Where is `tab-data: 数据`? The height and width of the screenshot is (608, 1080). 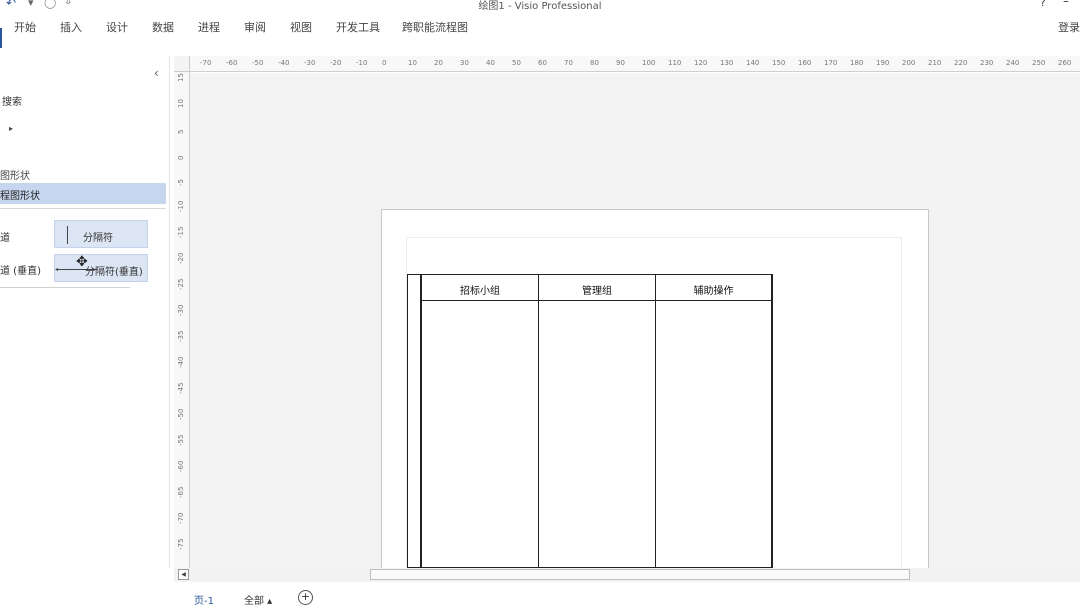
tab-data: 数据 is located at coordinates (163, 27).